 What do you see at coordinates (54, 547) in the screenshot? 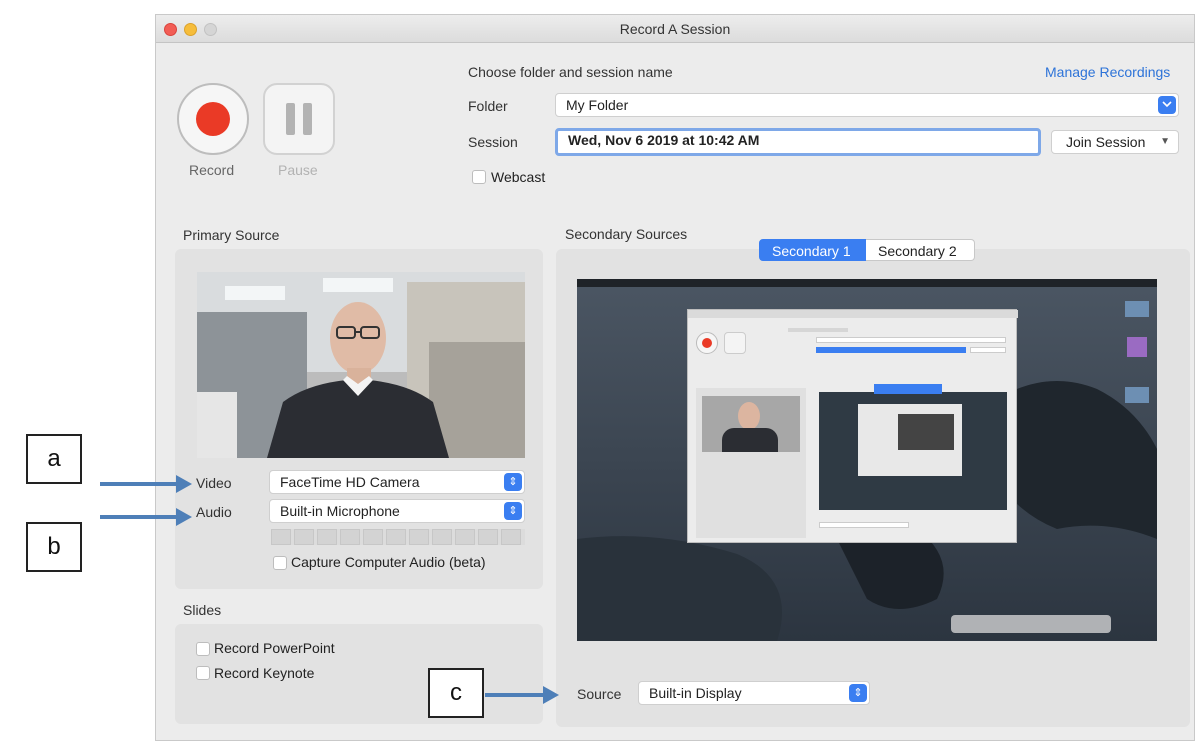
I see `callout-b: b` at bounding box center [54, 547].